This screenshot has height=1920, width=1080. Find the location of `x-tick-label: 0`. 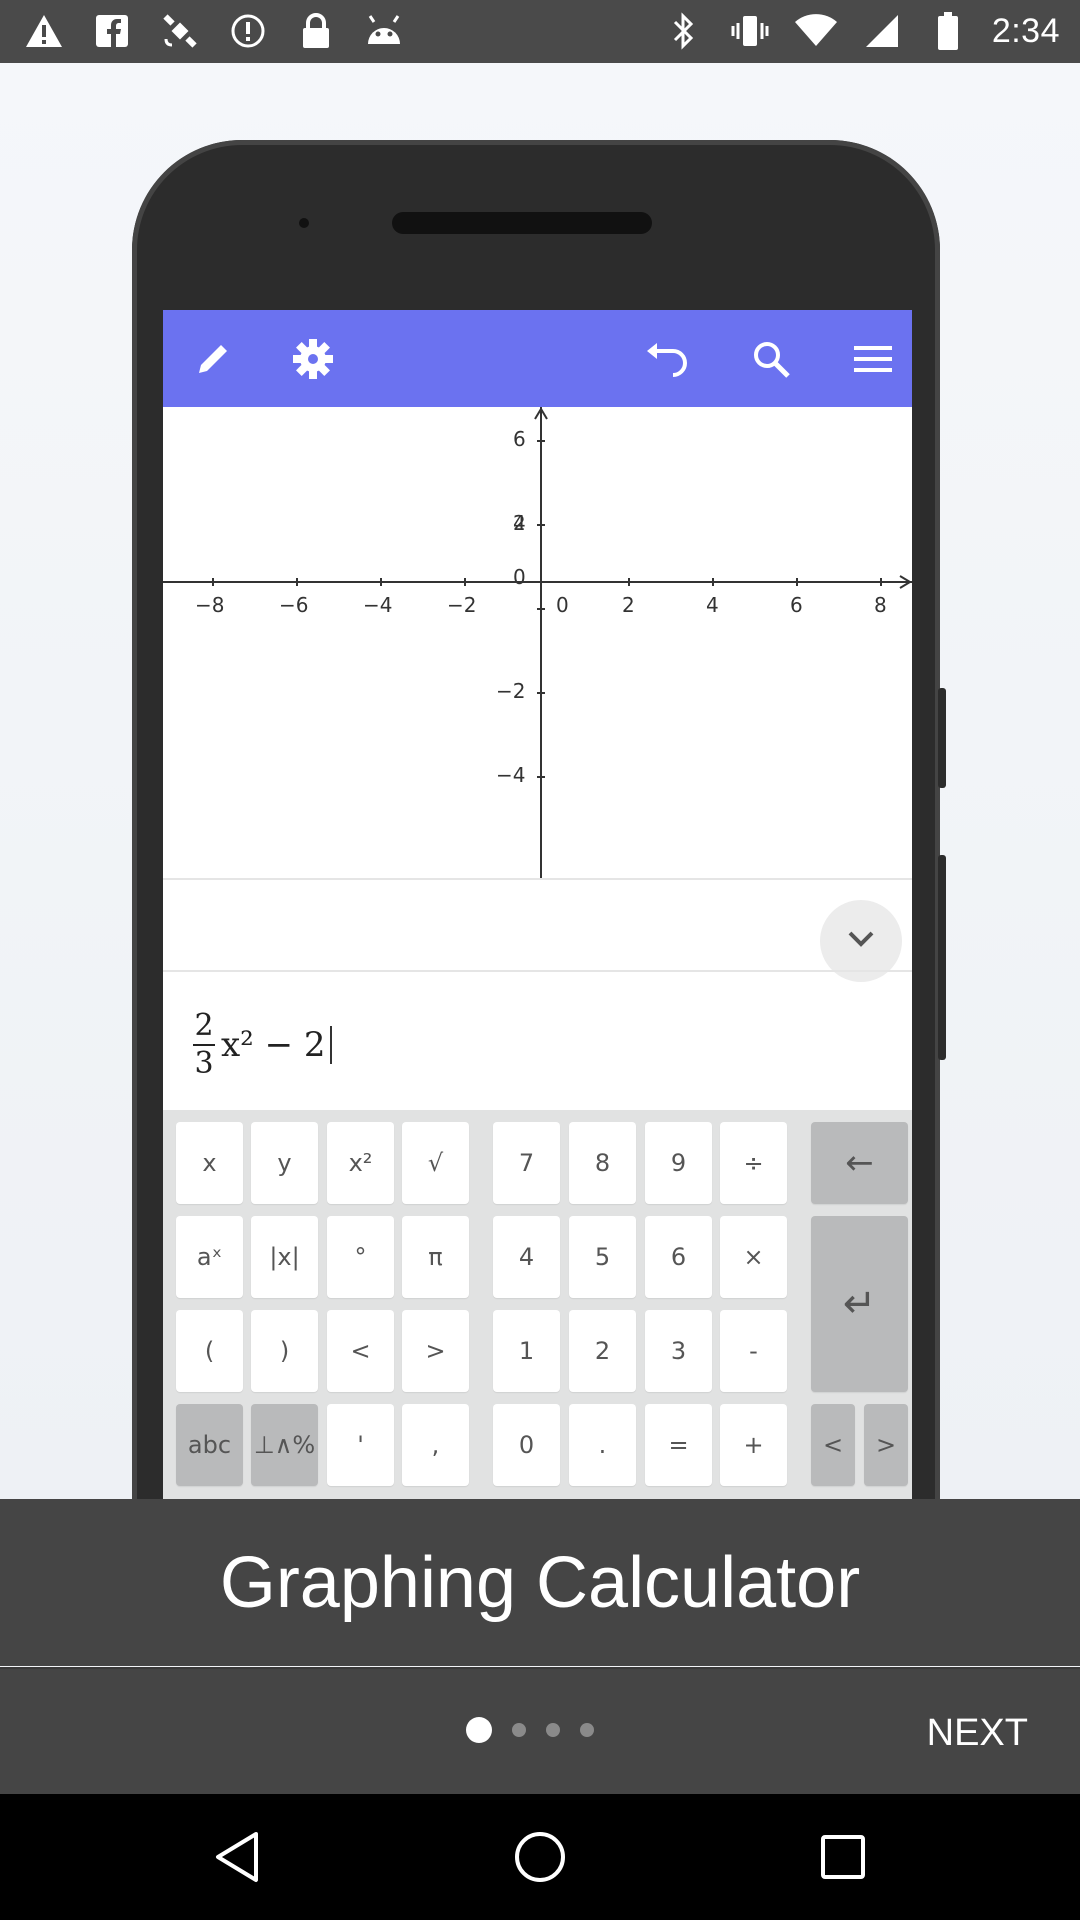

x-tick-label: 0 is located at coordinates (562, 605).